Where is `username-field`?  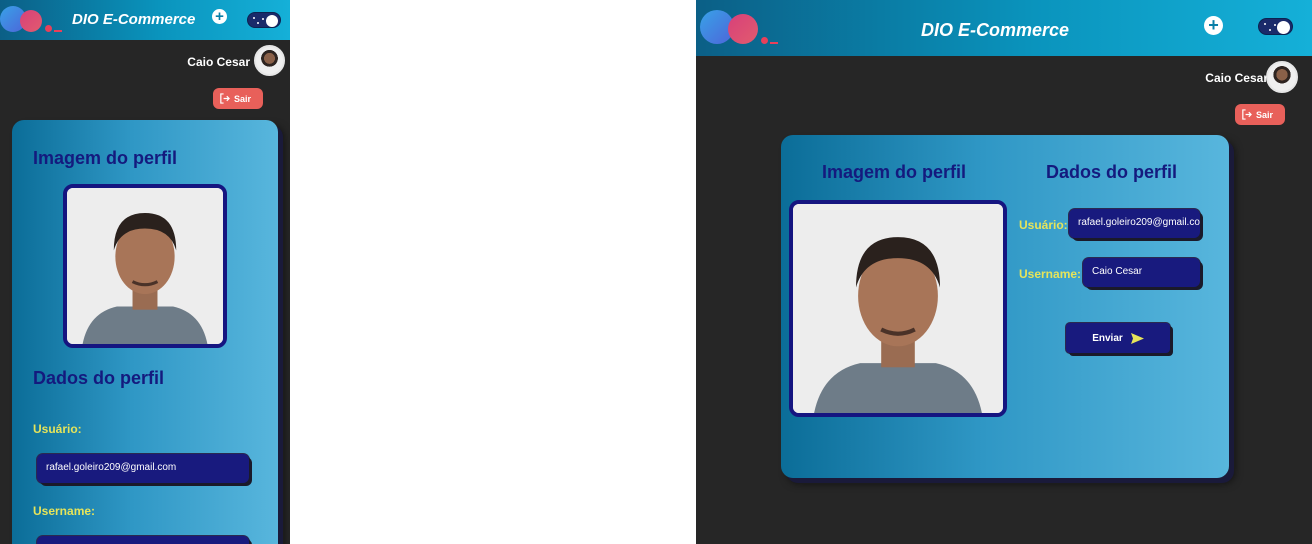
username-field is located at coordinates (143, 540).